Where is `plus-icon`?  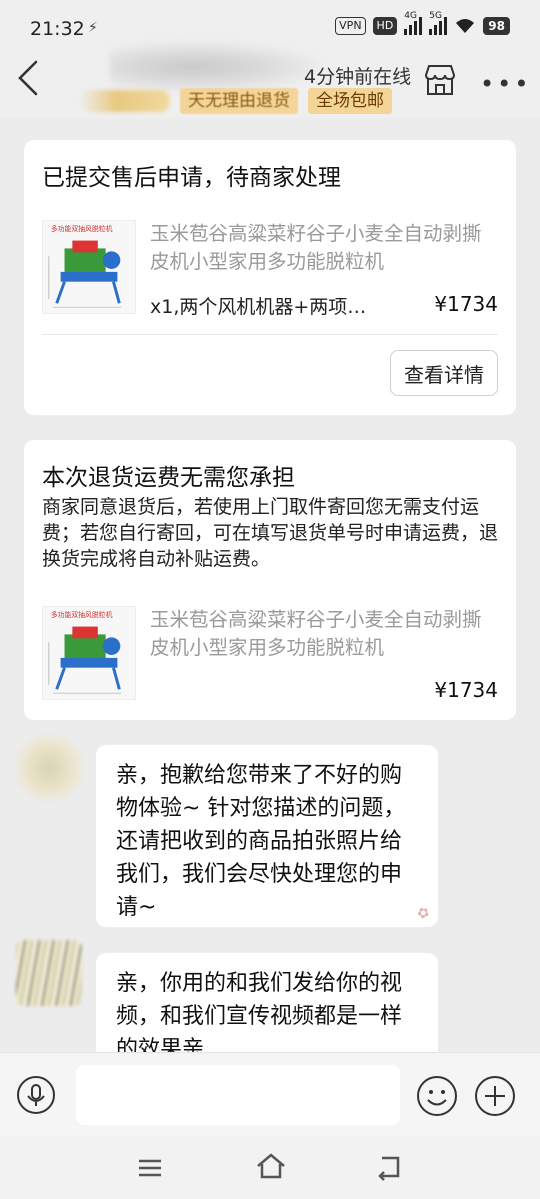 plus-icon is located at coordinates (495, 1096).